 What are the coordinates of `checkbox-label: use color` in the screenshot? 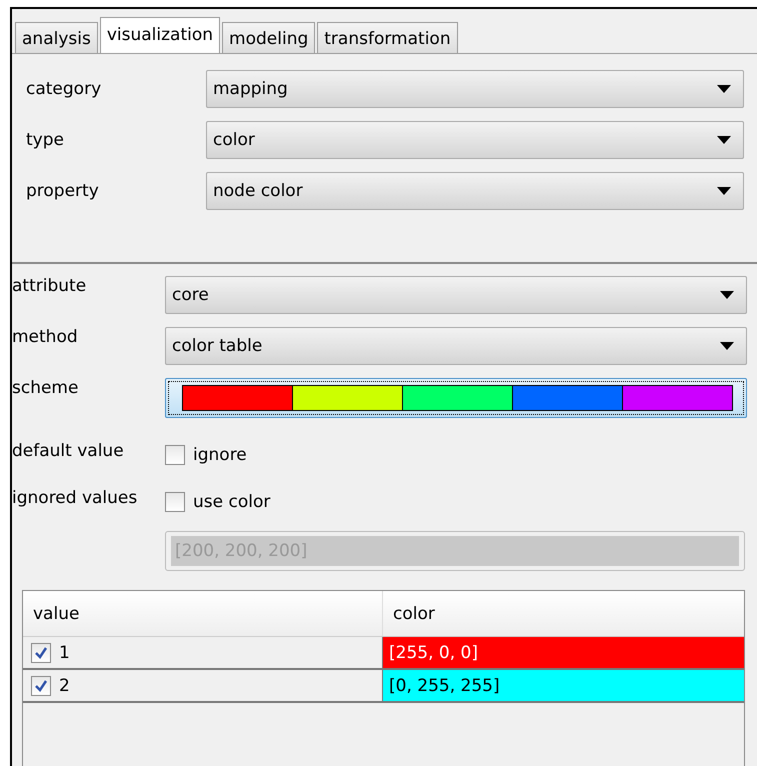 It's located at (231, 502).